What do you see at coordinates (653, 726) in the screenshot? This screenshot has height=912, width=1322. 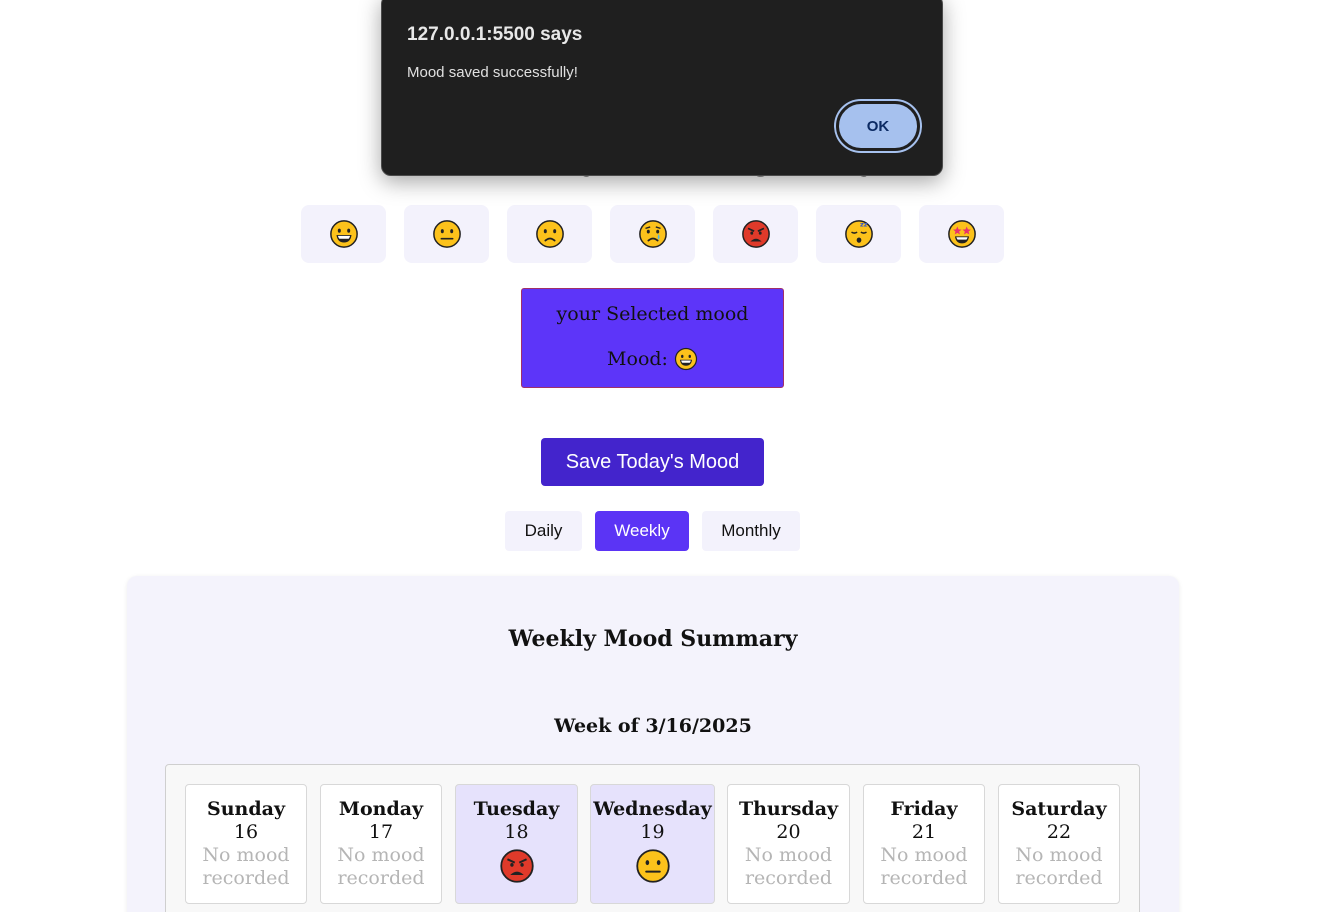 I see `week-label: Week of 3/16/2025` at bounding box center [653, 726].